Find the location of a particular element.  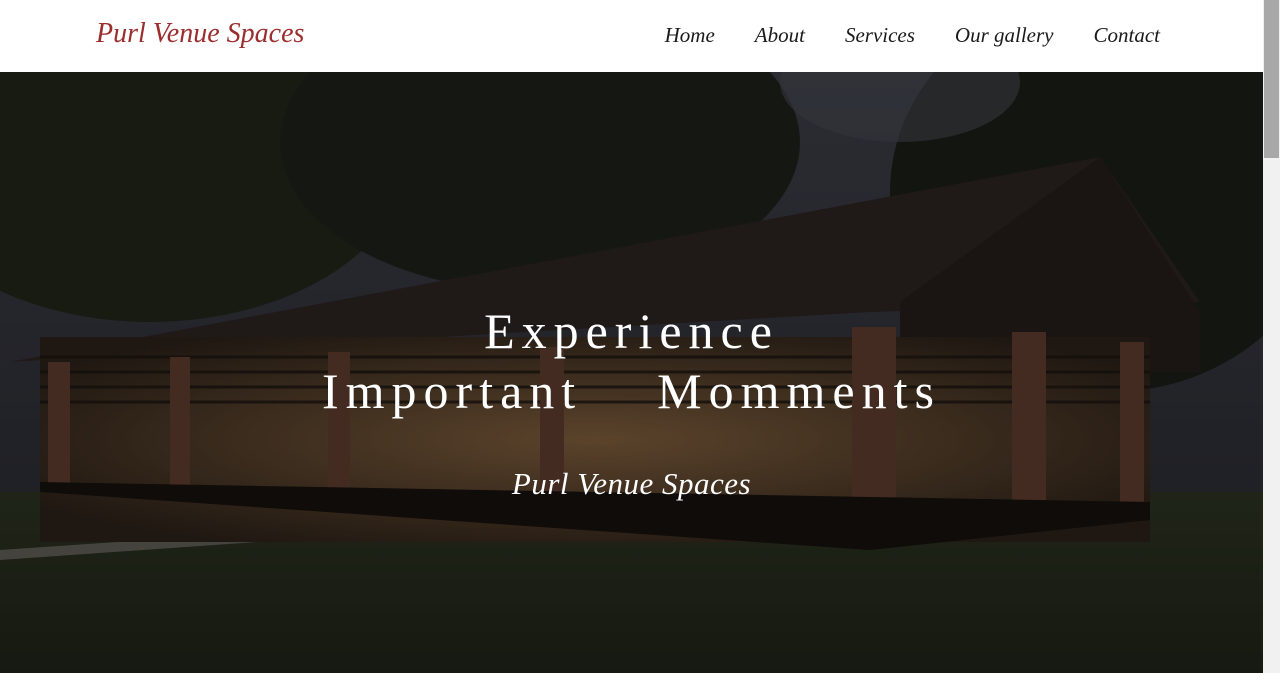

scrollbar-thumb is located at coordinates (1271, 79).